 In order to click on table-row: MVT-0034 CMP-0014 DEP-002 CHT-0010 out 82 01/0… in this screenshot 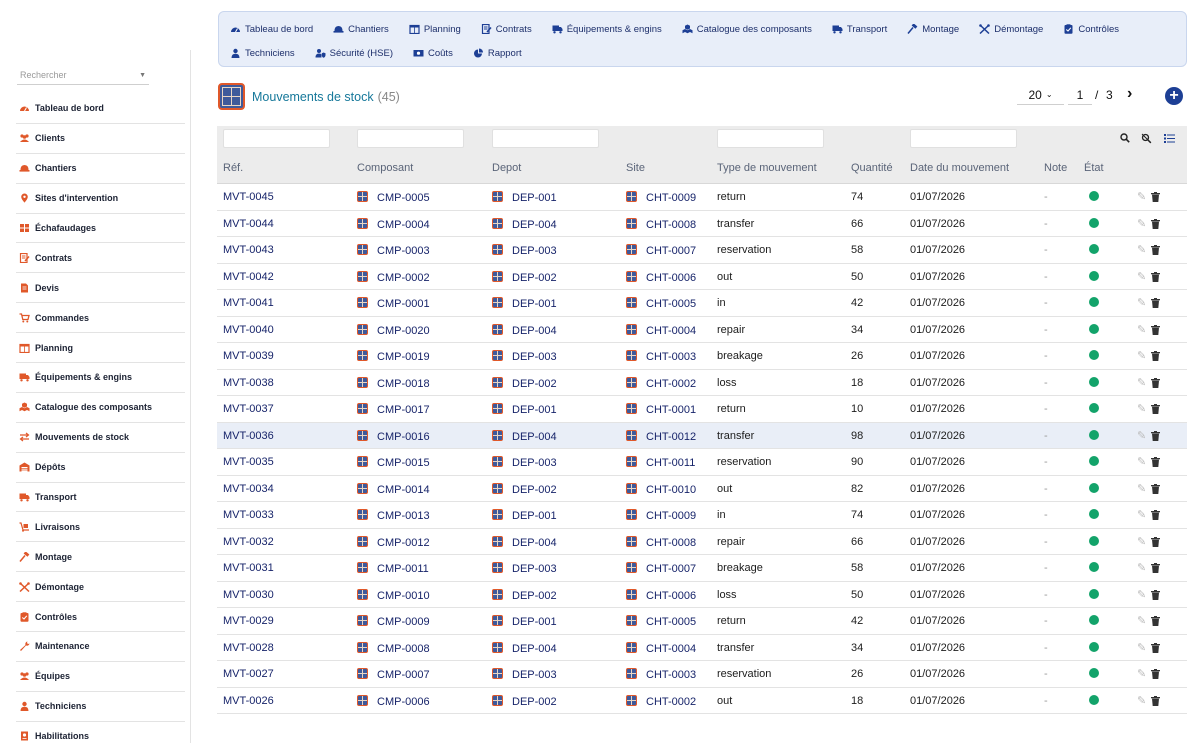, I will do `click(702, 489)`.